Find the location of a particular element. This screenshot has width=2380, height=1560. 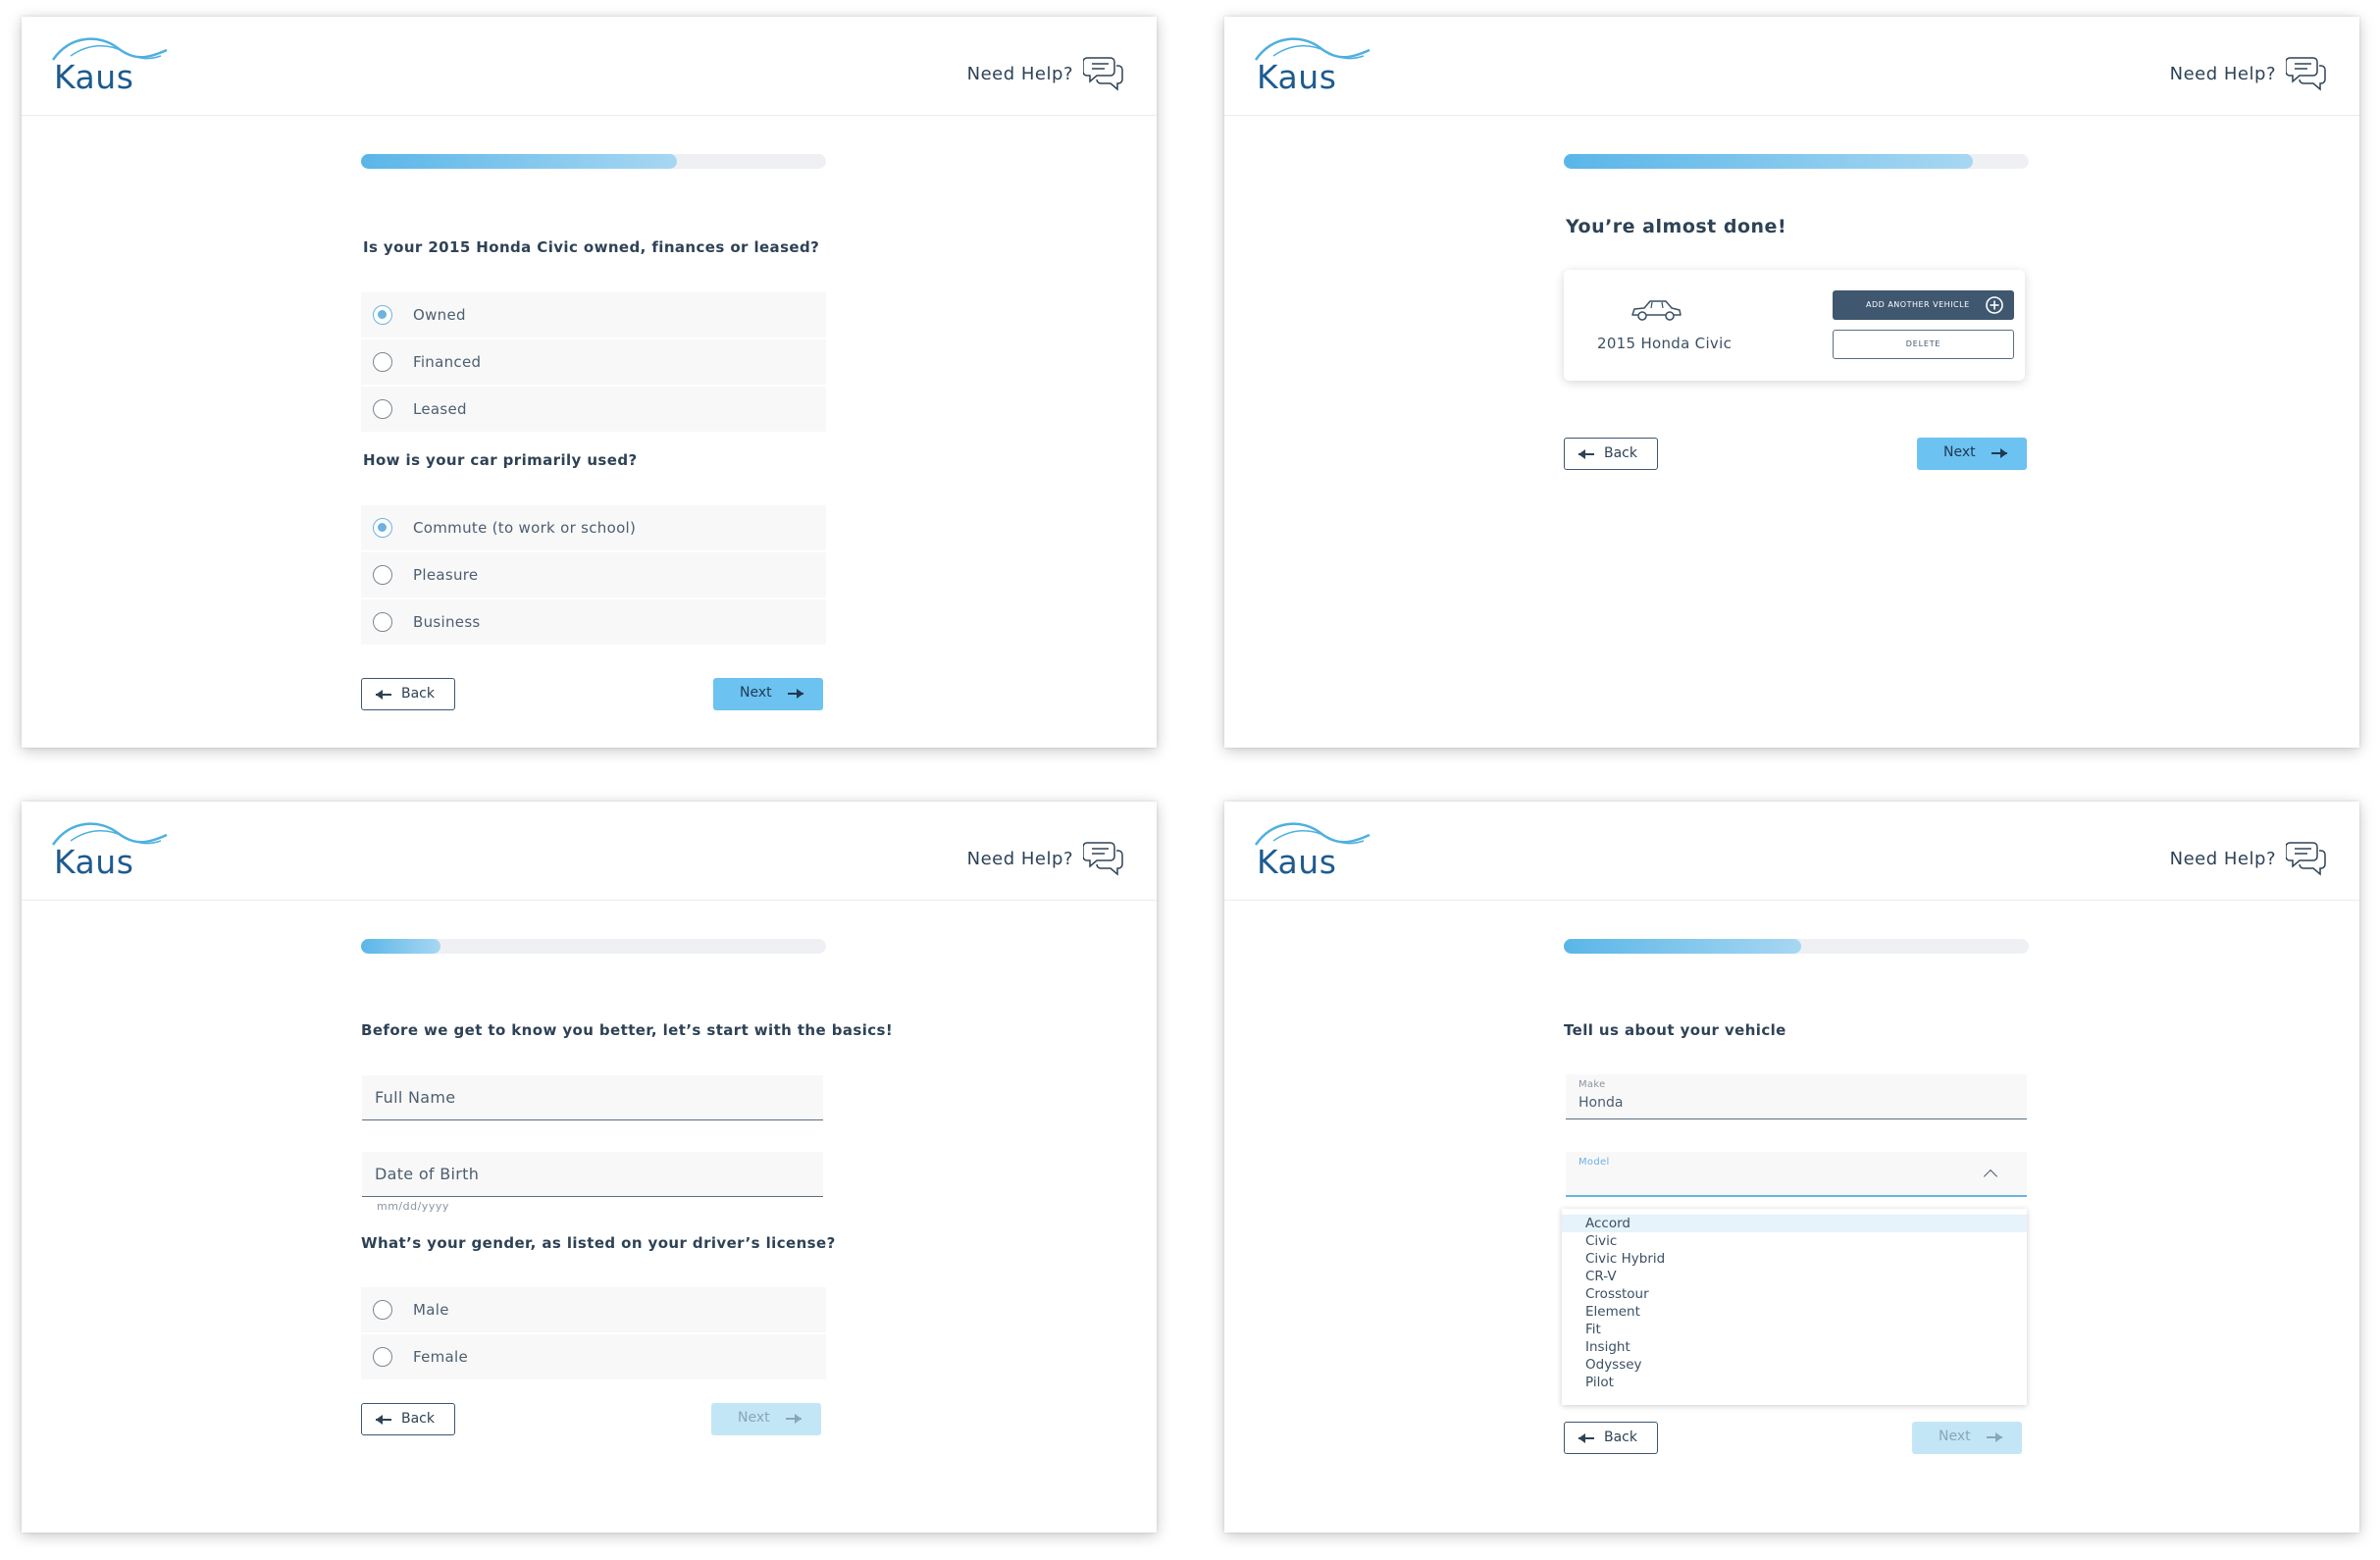

radio-financed: Financed is located at coordinates (593, 362).